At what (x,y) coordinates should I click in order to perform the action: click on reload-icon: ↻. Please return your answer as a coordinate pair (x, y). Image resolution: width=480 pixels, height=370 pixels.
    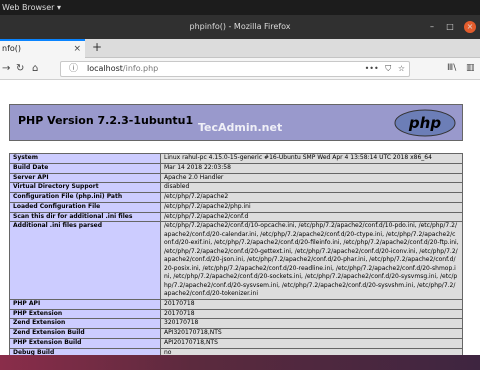
    Looking at the image, I should click on (20, 68).